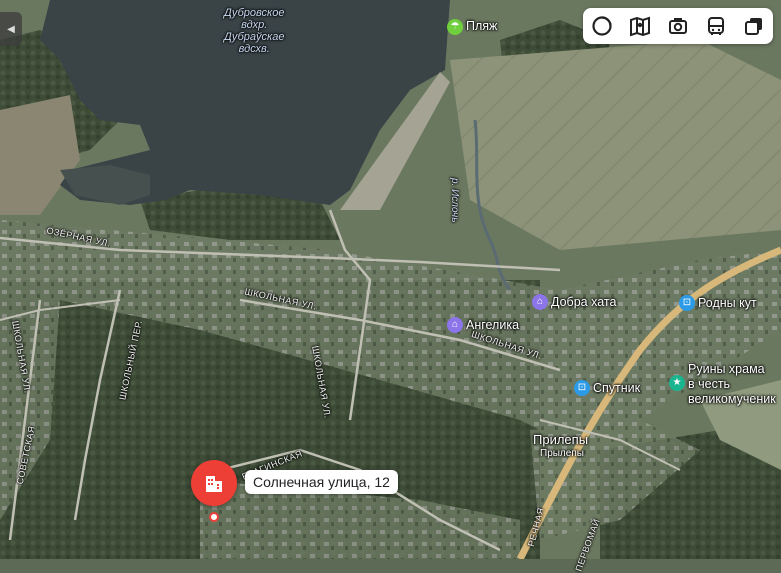 This screenshot has width=781, height=573. What do you see at coordinates (616, 388) in the screenshot?
I see `poi-label-sputnik: Спутник` at bounding box center [616, 388].